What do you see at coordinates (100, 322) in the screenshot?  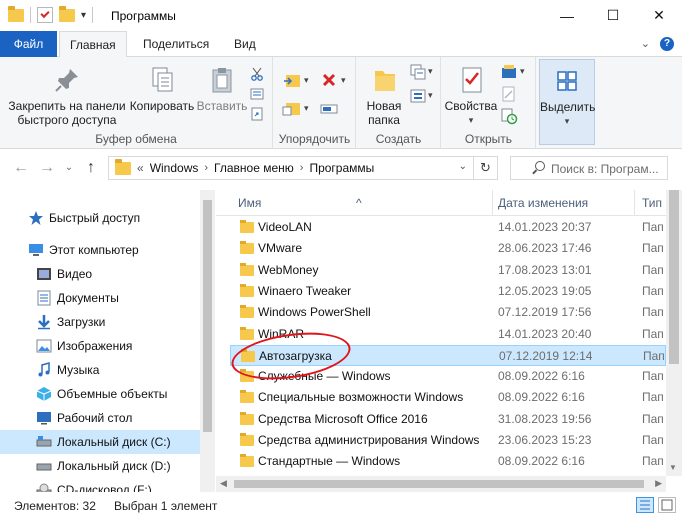 I see `nav-item-downloads: Загрузки` at bounding box center [100, 322].